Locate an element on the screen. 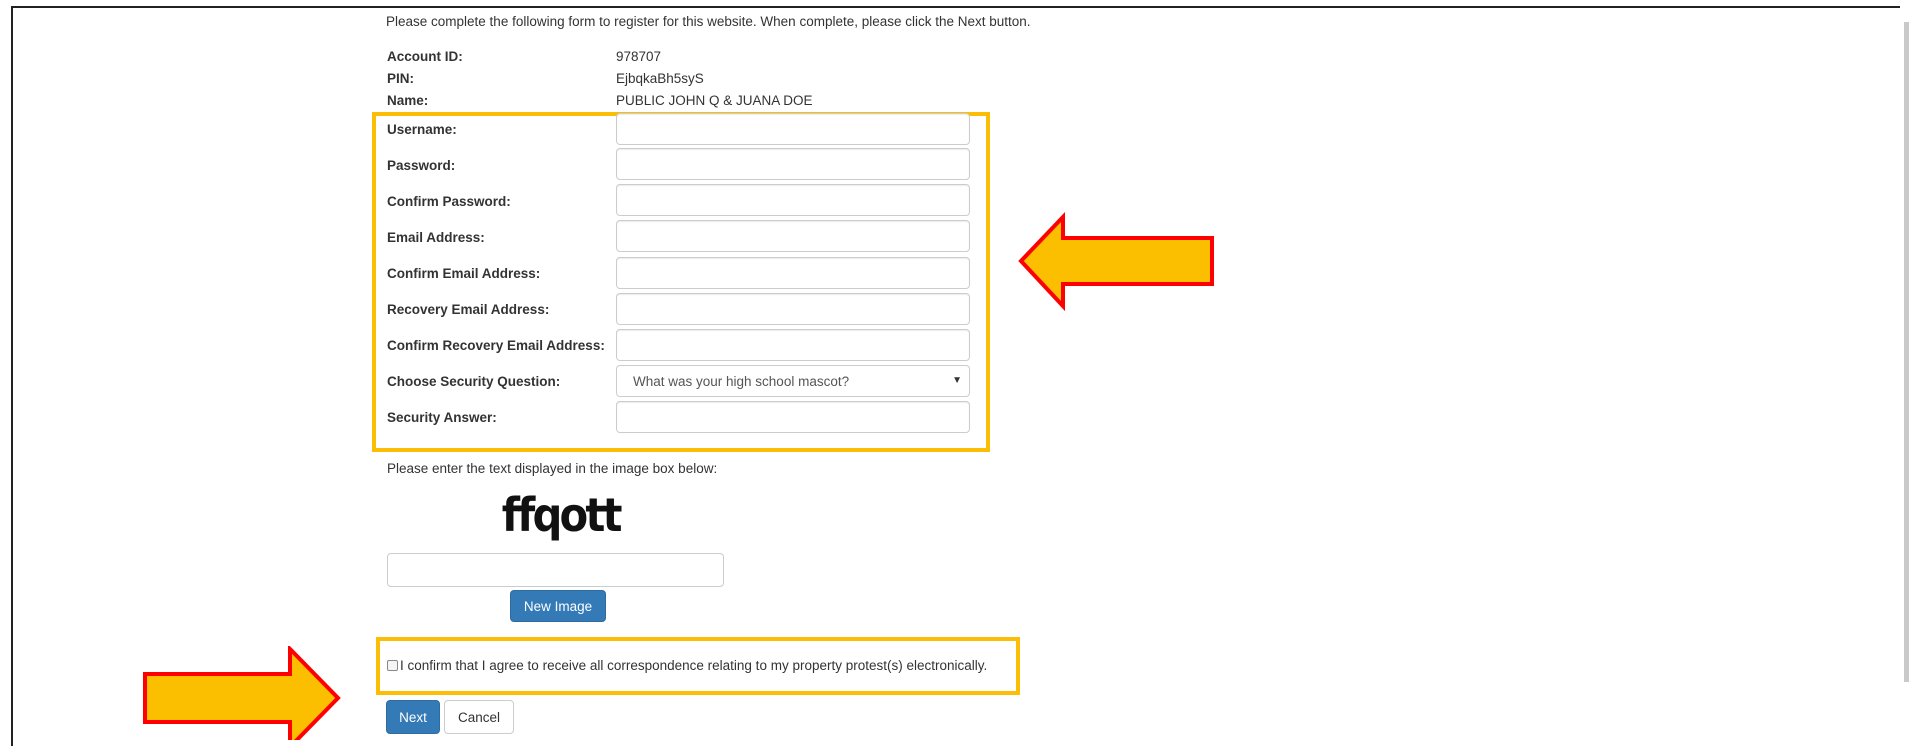 Image resolution: width=1914 pixels, height=746 pixels. dropdown-caret-icon: ▼ is located at coordinates (957, 380).